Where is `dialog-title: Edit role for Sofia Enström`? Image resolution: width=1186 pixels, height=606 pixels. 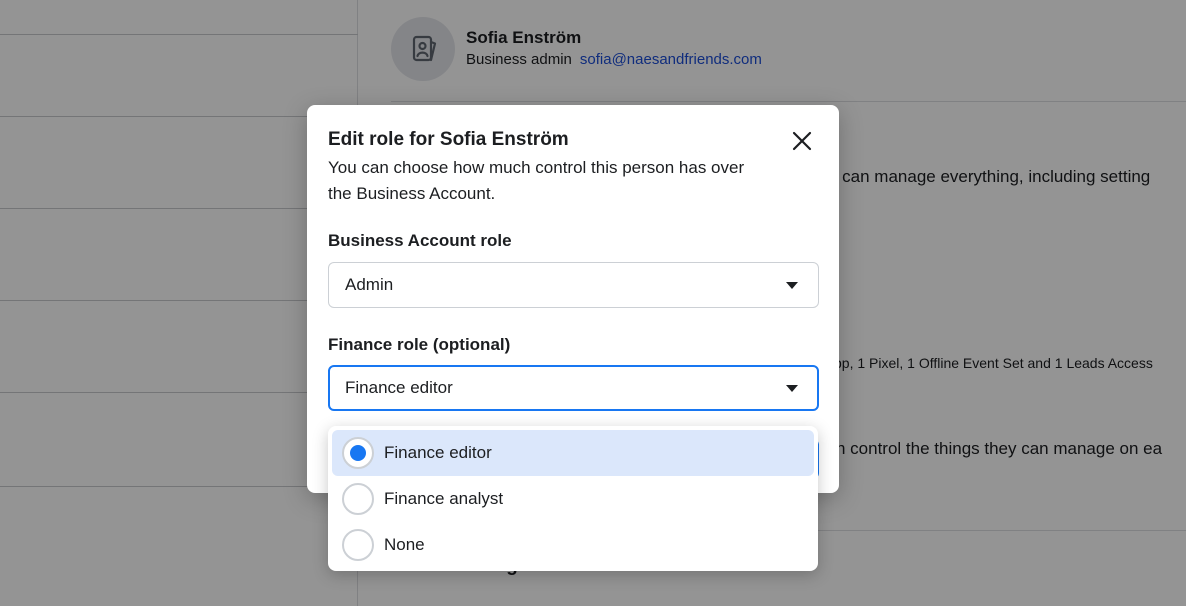
dialog-title: Edit role for Sofia Enström is located at coordinates (448, 139).